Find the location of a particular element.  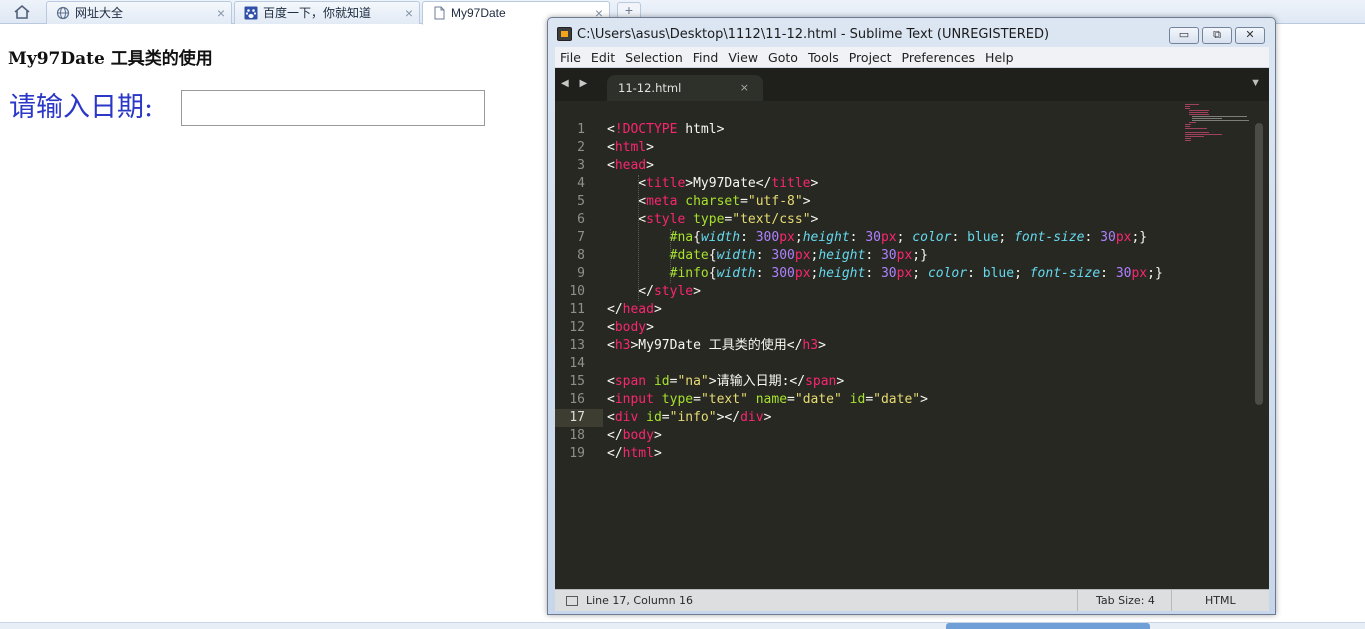

line-number: 7 is located at coordinates (581, 237).